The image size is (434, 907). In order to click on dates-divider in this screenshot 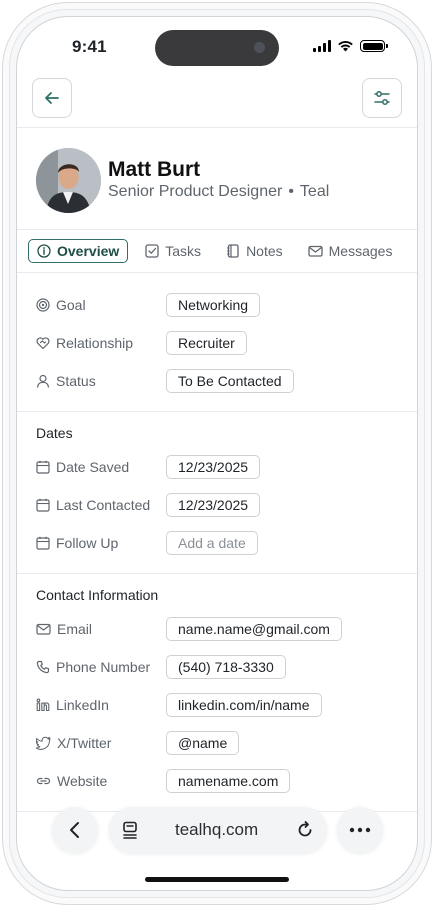, I will do `click(217, 573)`.